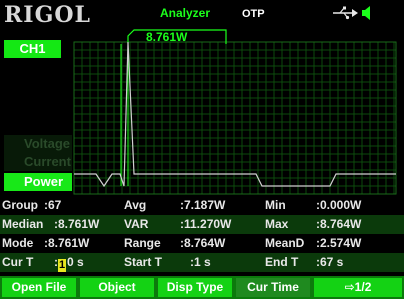 Image resolution: width=404 pixels, height=299 pixels. Describe the element at coordinates (339, 243) in the screenshot. I see `stat-value: :2.574W` at that location.